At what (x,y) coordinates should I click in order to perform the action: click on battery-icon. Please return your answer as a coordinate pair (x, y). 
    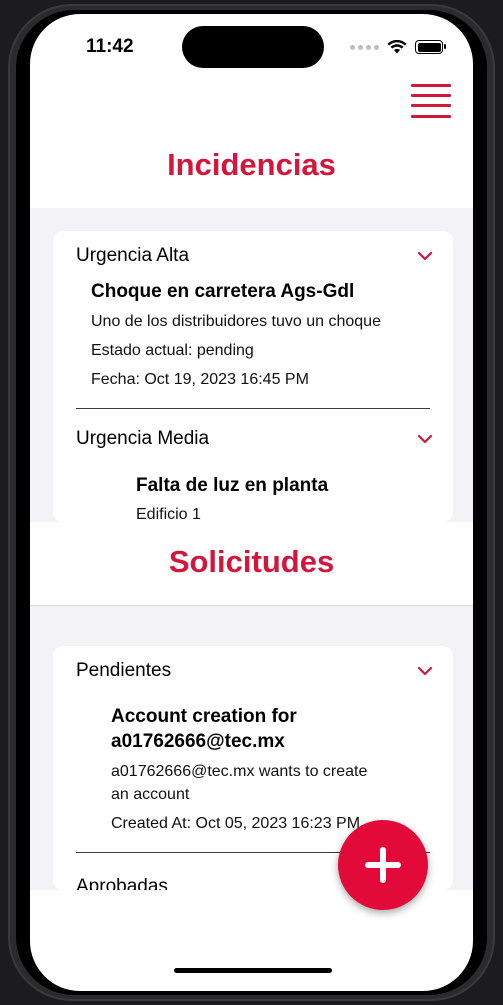
    Looking at the image, I should click on (430, 47).